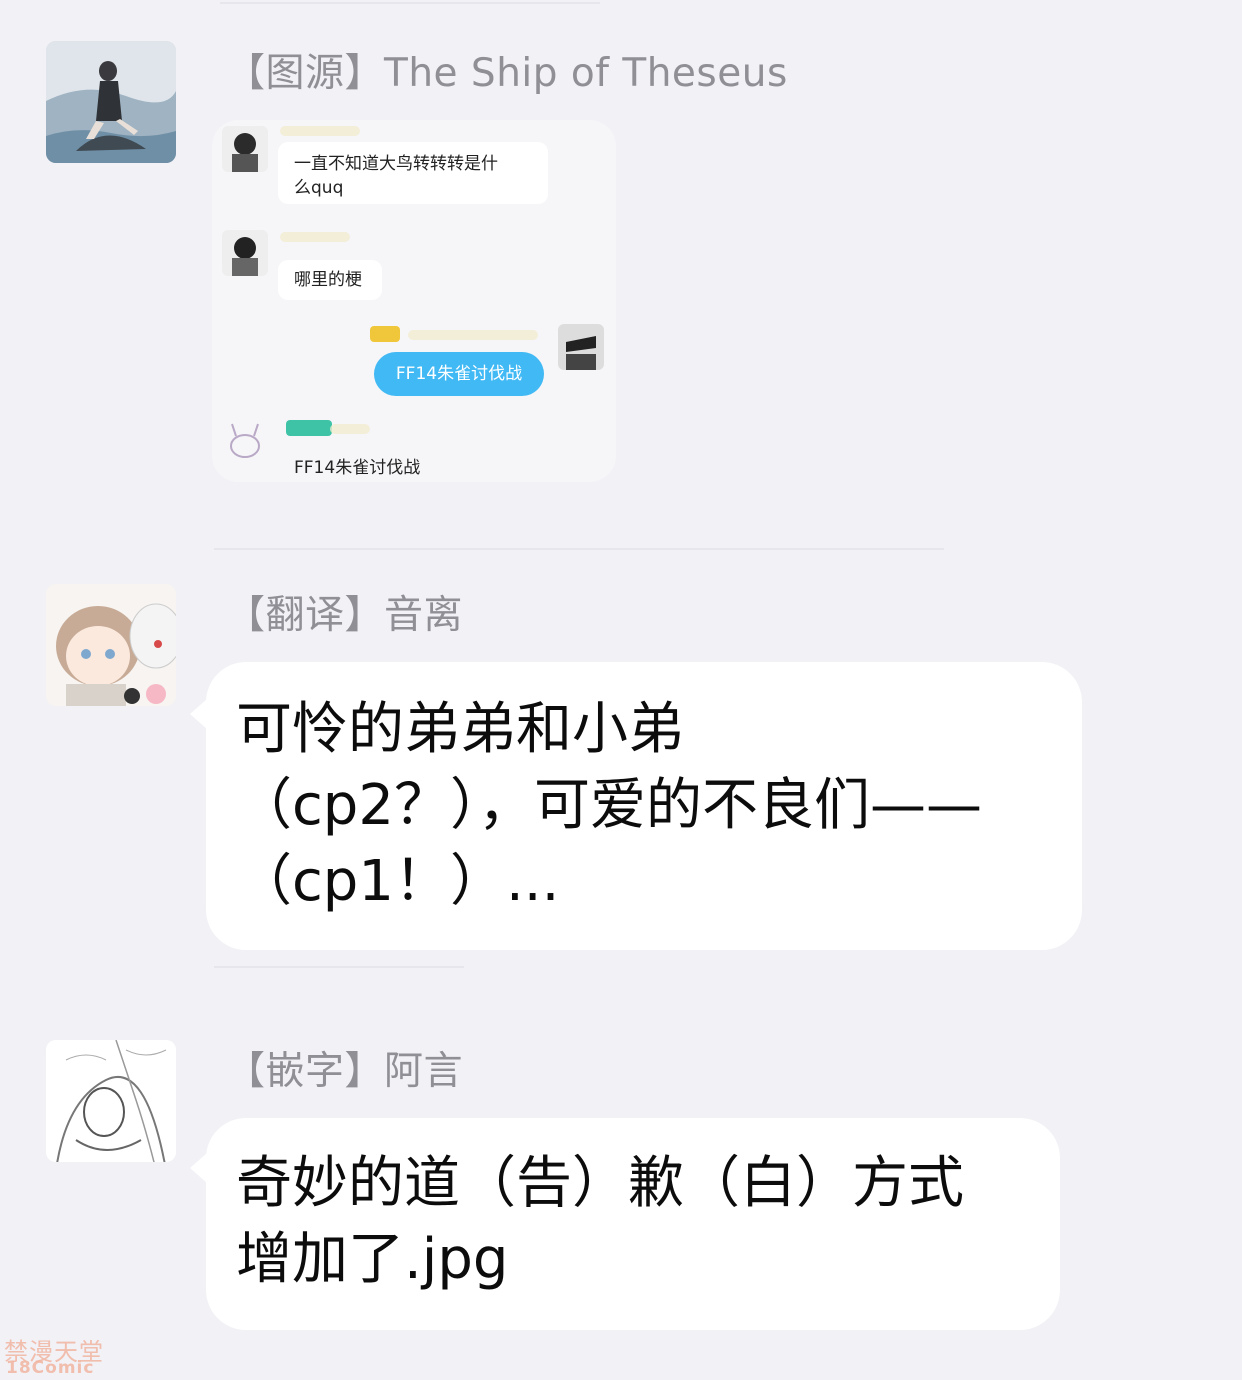 The image size is (1242, 1380). I want to click on sender-name: 【翻译】音离, so click(345, 615).